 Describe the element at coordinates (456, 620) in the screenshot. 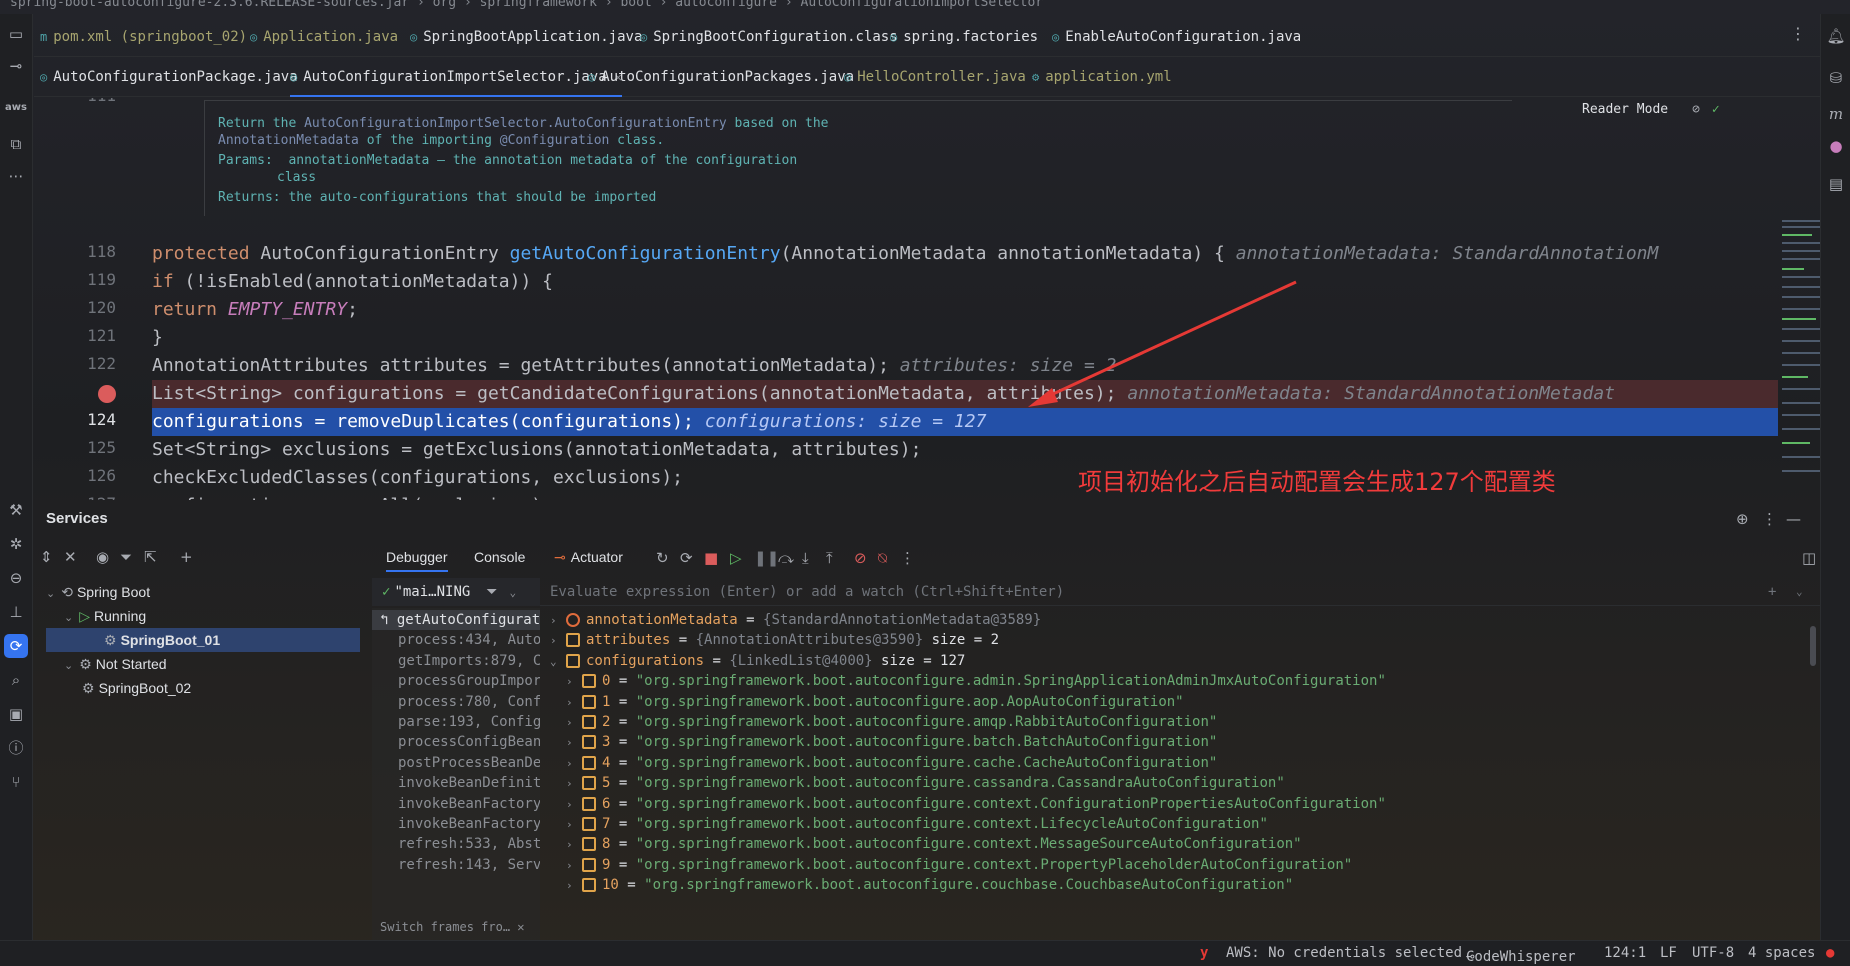

I see `stack-frame: ↰ getAutoConfigurati` at that location.